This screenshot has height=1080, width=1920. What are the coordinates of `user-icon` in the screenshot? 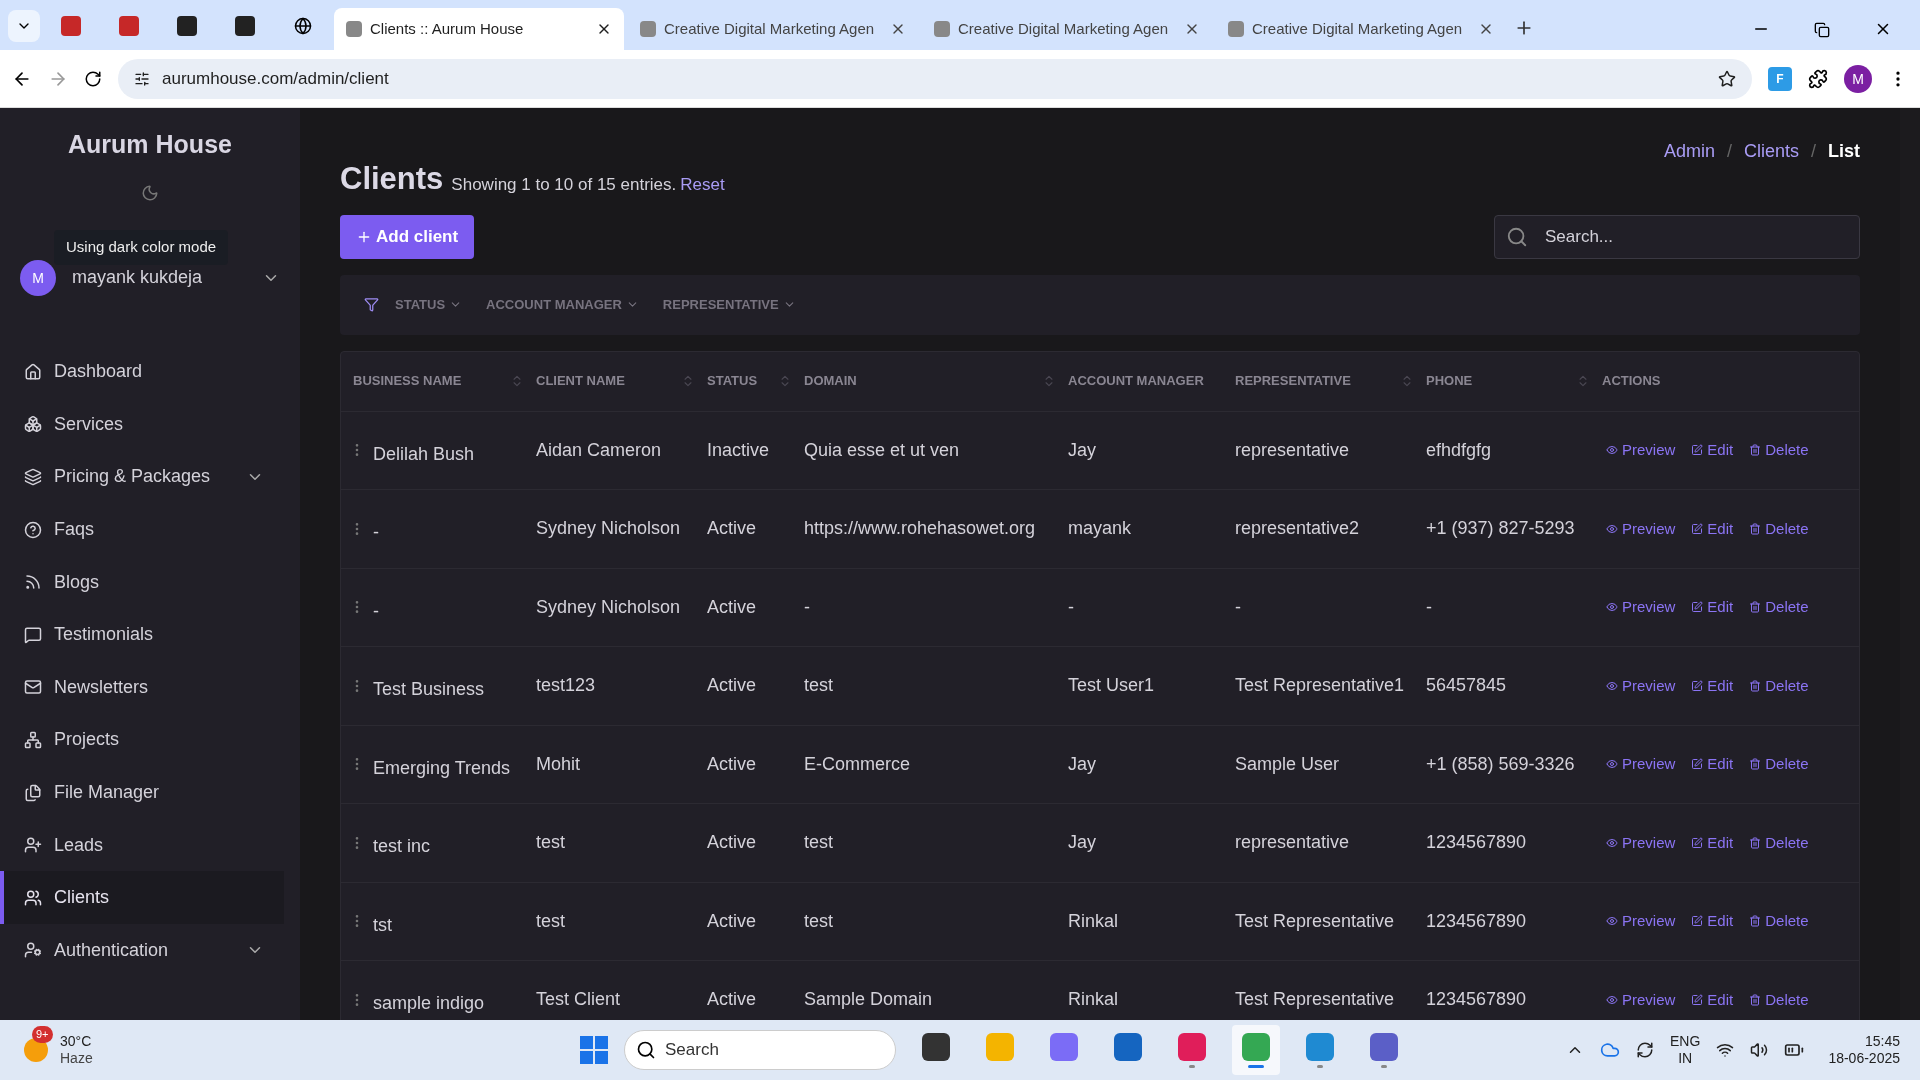 It's located at (33, 950).